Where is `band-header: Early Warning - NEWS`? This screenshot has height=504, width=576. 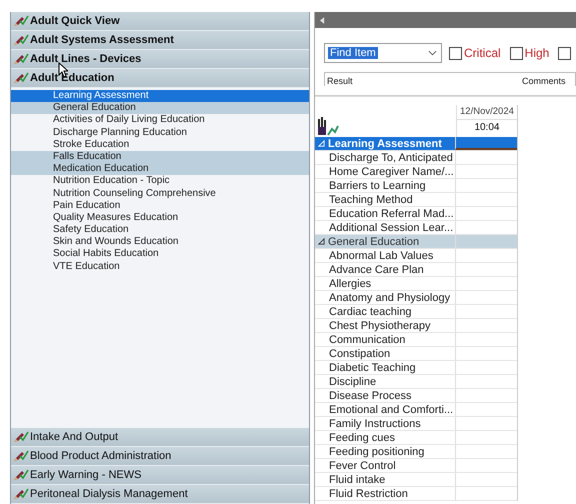
band-header: Early Warning - NEWS is located at coordinates (160, 475).